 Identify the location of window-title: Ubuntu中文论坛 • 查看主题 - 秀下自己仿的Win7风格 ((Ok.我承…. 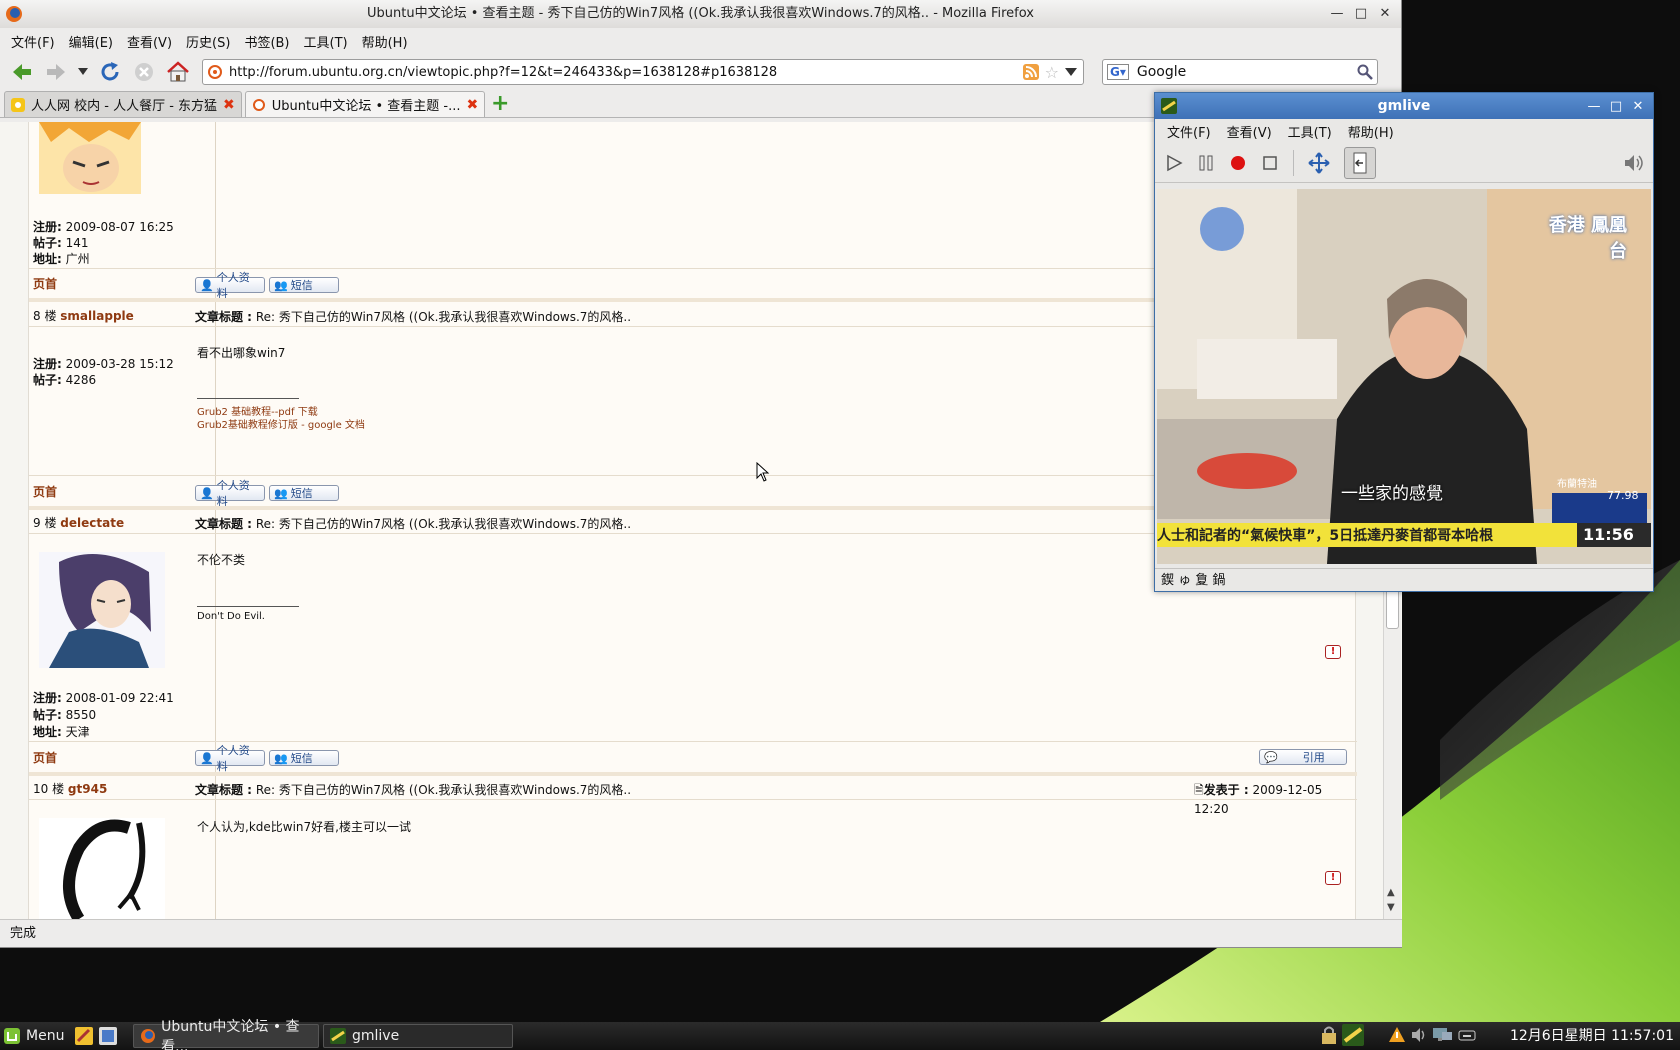
(700, 13).